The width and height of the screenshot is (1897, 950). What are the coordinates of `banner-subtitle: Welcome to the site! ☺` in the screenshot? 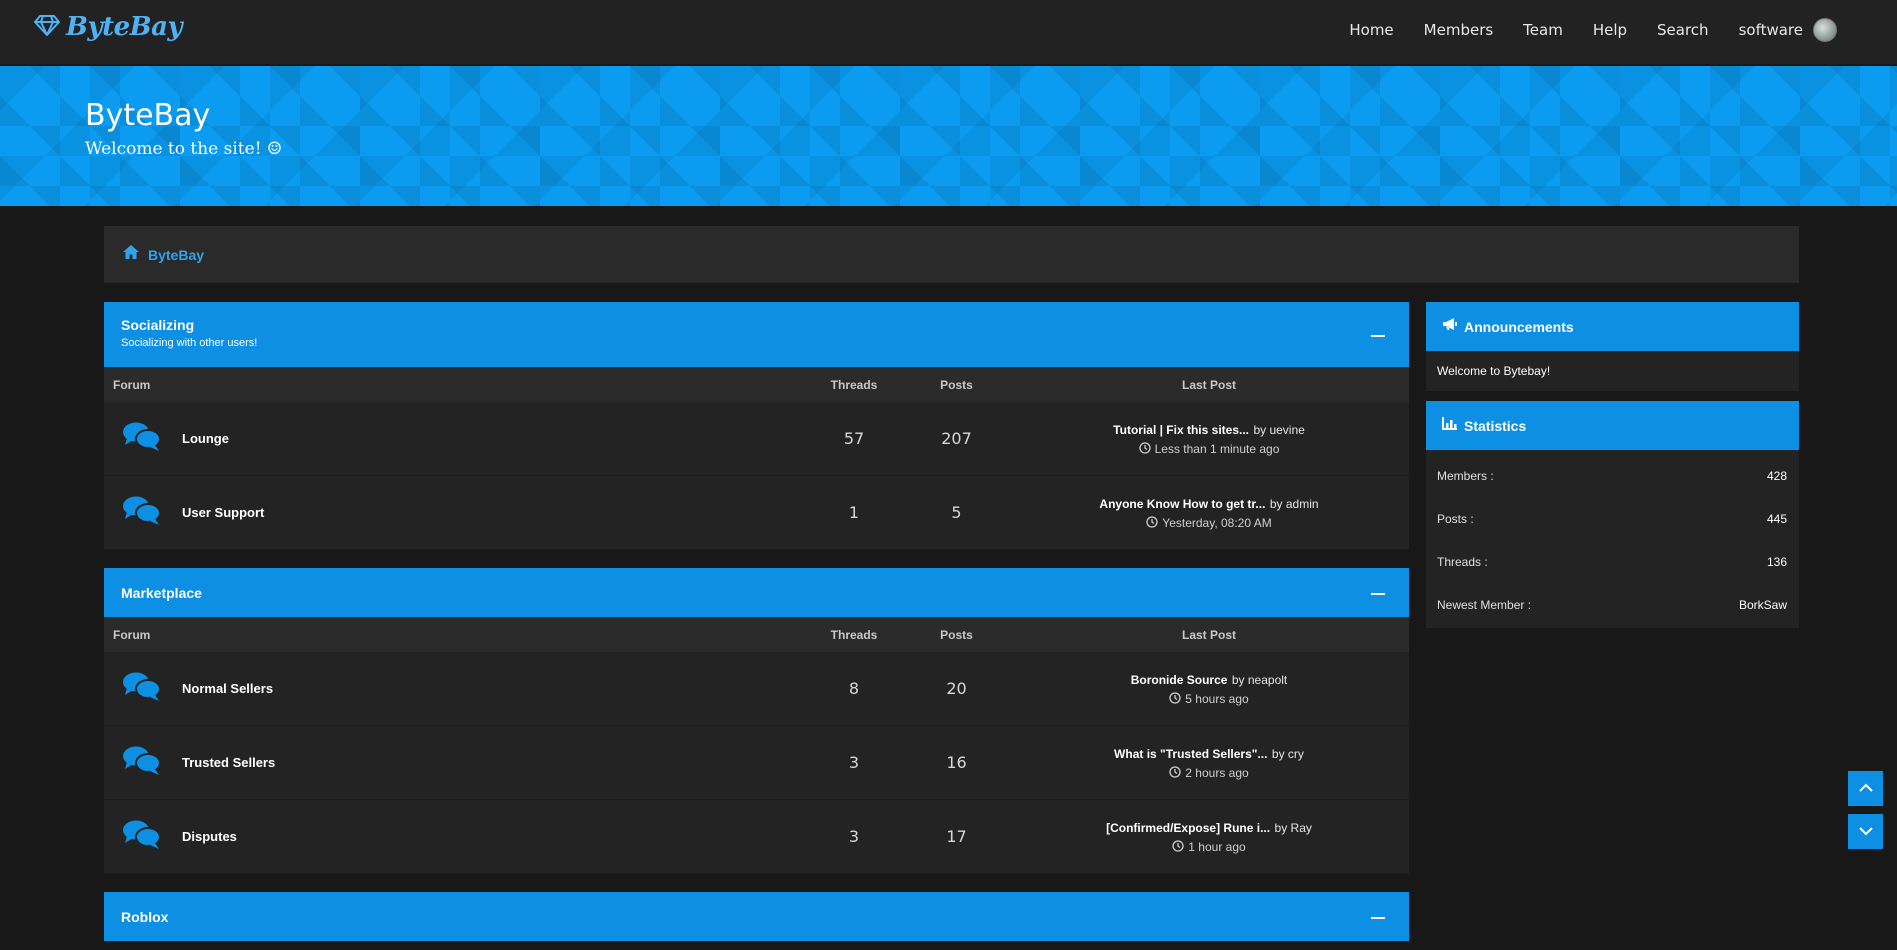 It's located at (184, 149).